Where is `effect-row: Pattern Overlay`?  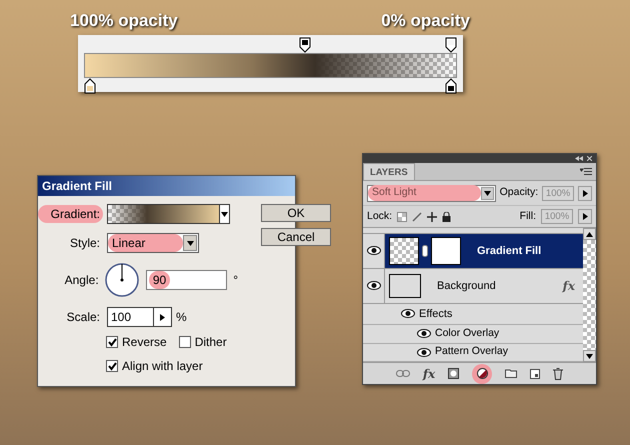
effect-row: Pattern Overlay is located at coordinates (473, 353).